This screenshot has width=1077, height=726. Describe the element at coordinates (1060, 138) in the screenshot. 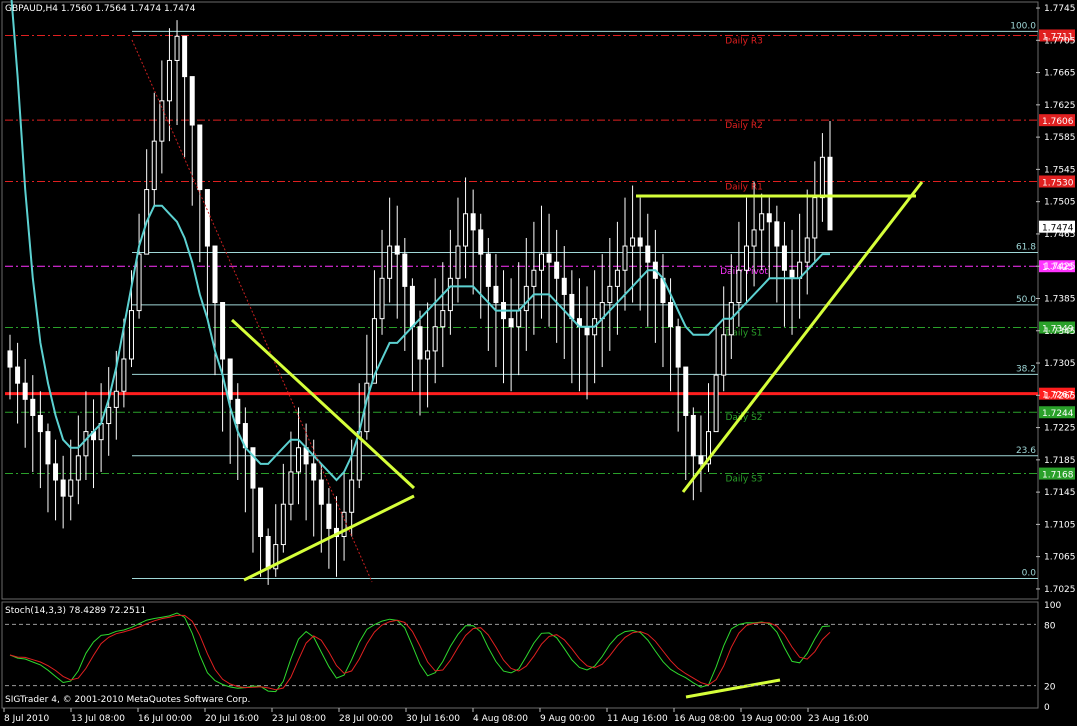

I see `price-tick-label: 1.7585` at that location.